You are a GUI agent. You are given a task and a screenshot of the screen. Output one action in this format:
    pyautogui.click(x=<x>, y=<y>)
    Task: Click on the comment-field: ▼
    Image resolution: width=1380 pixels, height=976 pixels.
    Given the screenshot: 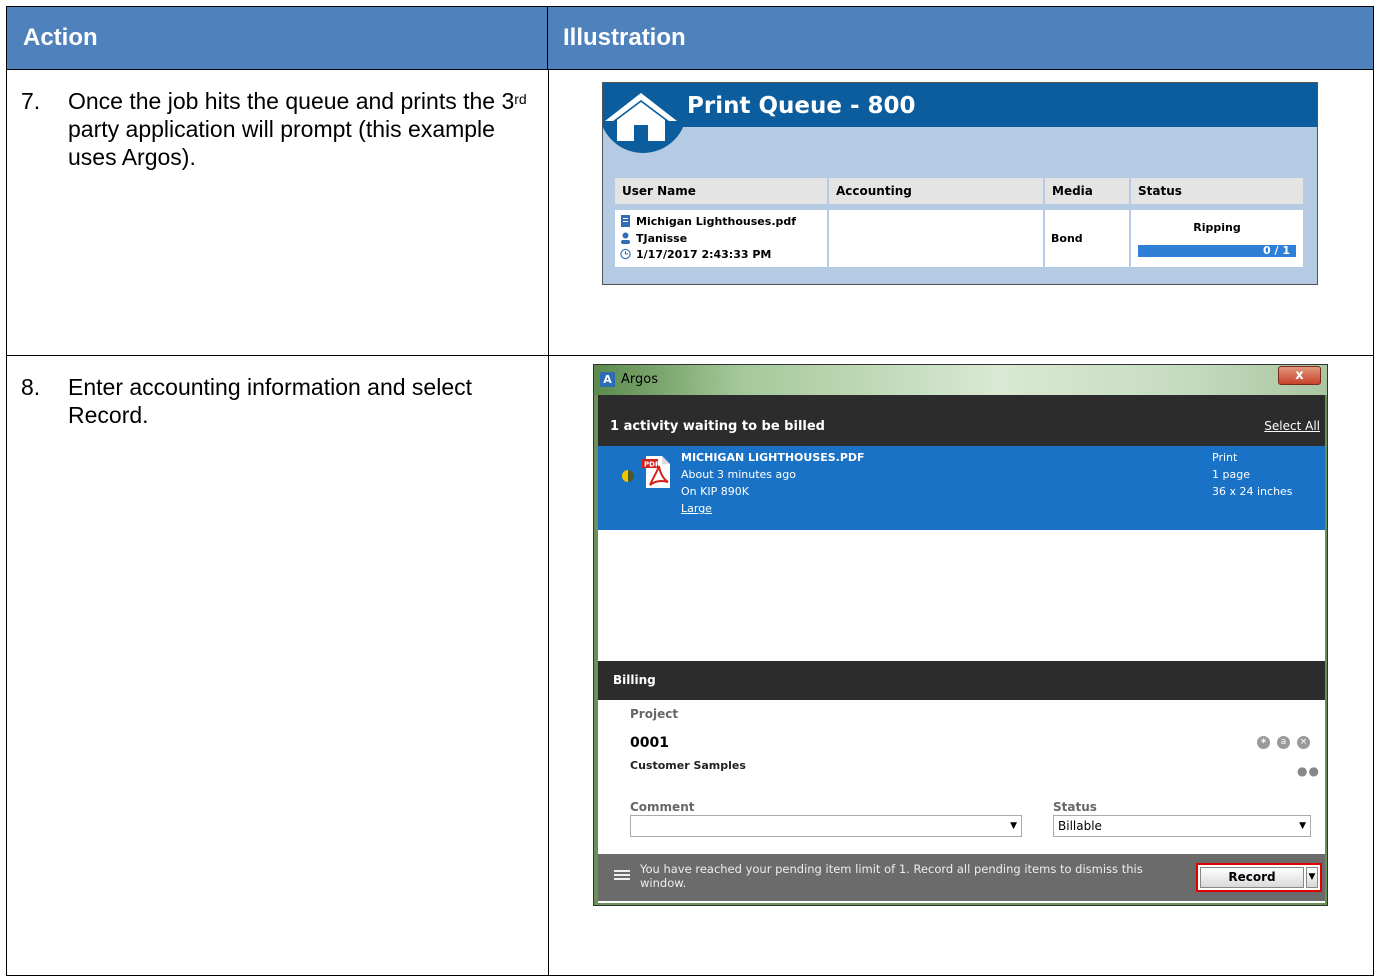 What is the action you would take?
    pyautogui.click(x=826, y=826)
    